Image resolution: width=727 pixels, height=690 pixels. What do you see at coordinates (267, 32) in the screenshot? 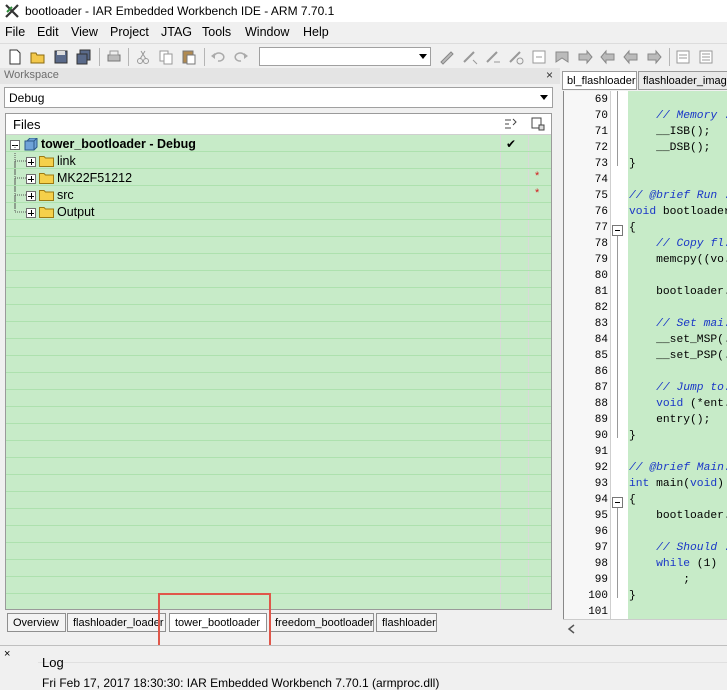
I see `menu-window: Window` at bounding box center [267, 32].